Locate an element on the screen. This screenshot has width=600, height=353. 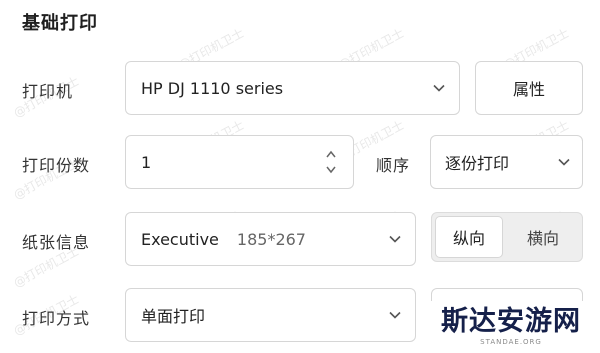
stepper-arrows-icon is located at coordinates (331, 162).